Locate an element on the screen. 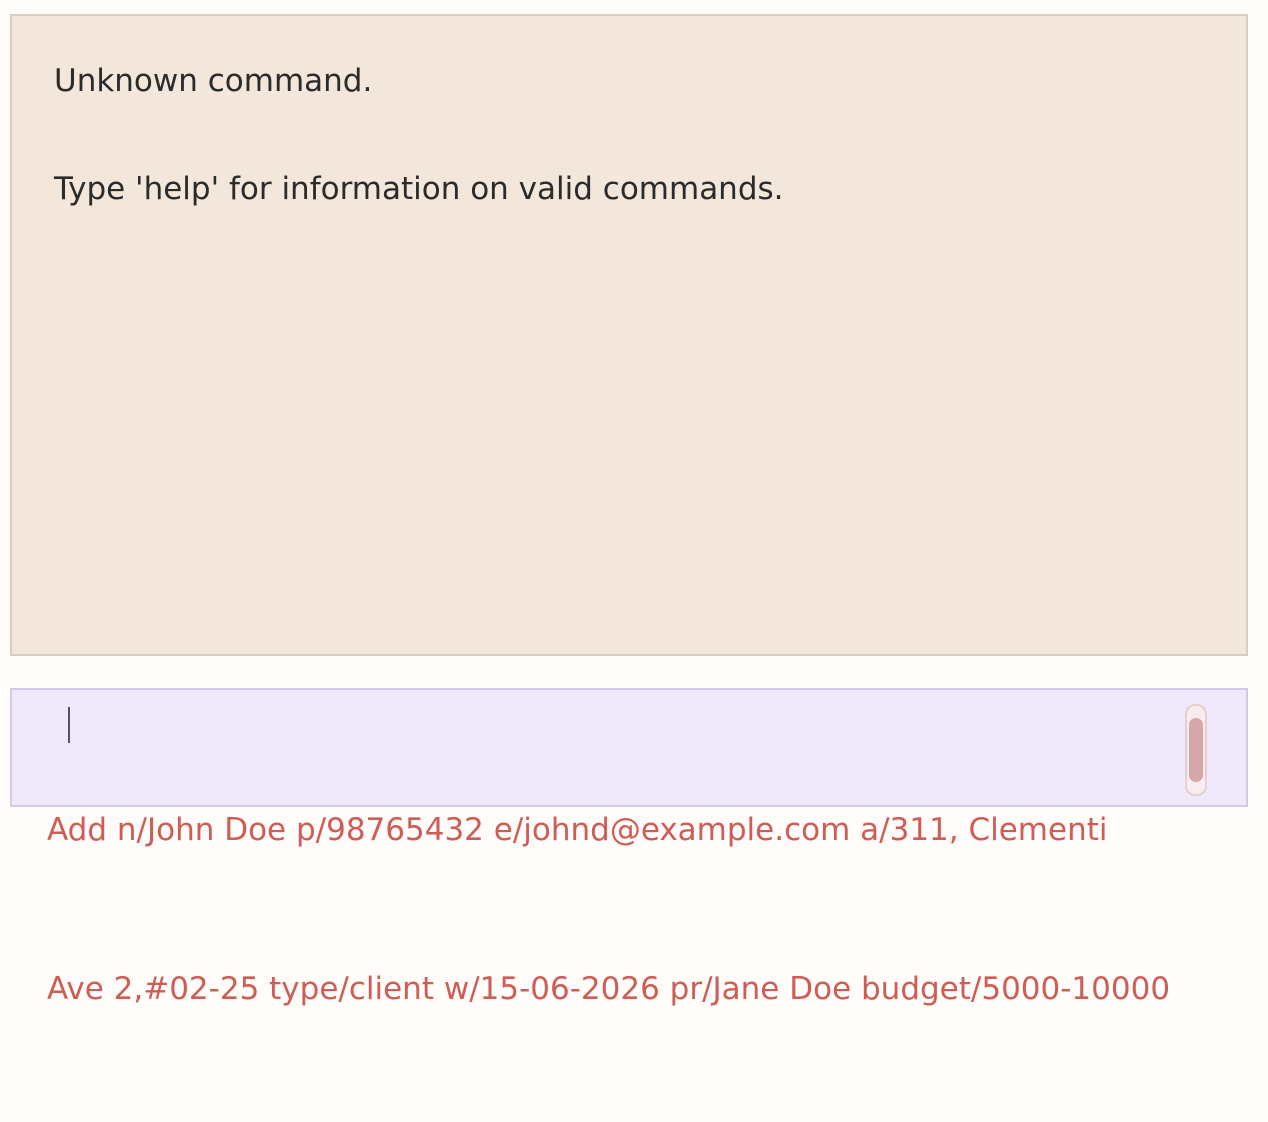  scrollbar-thumb is located at coordinates (1196, 750).